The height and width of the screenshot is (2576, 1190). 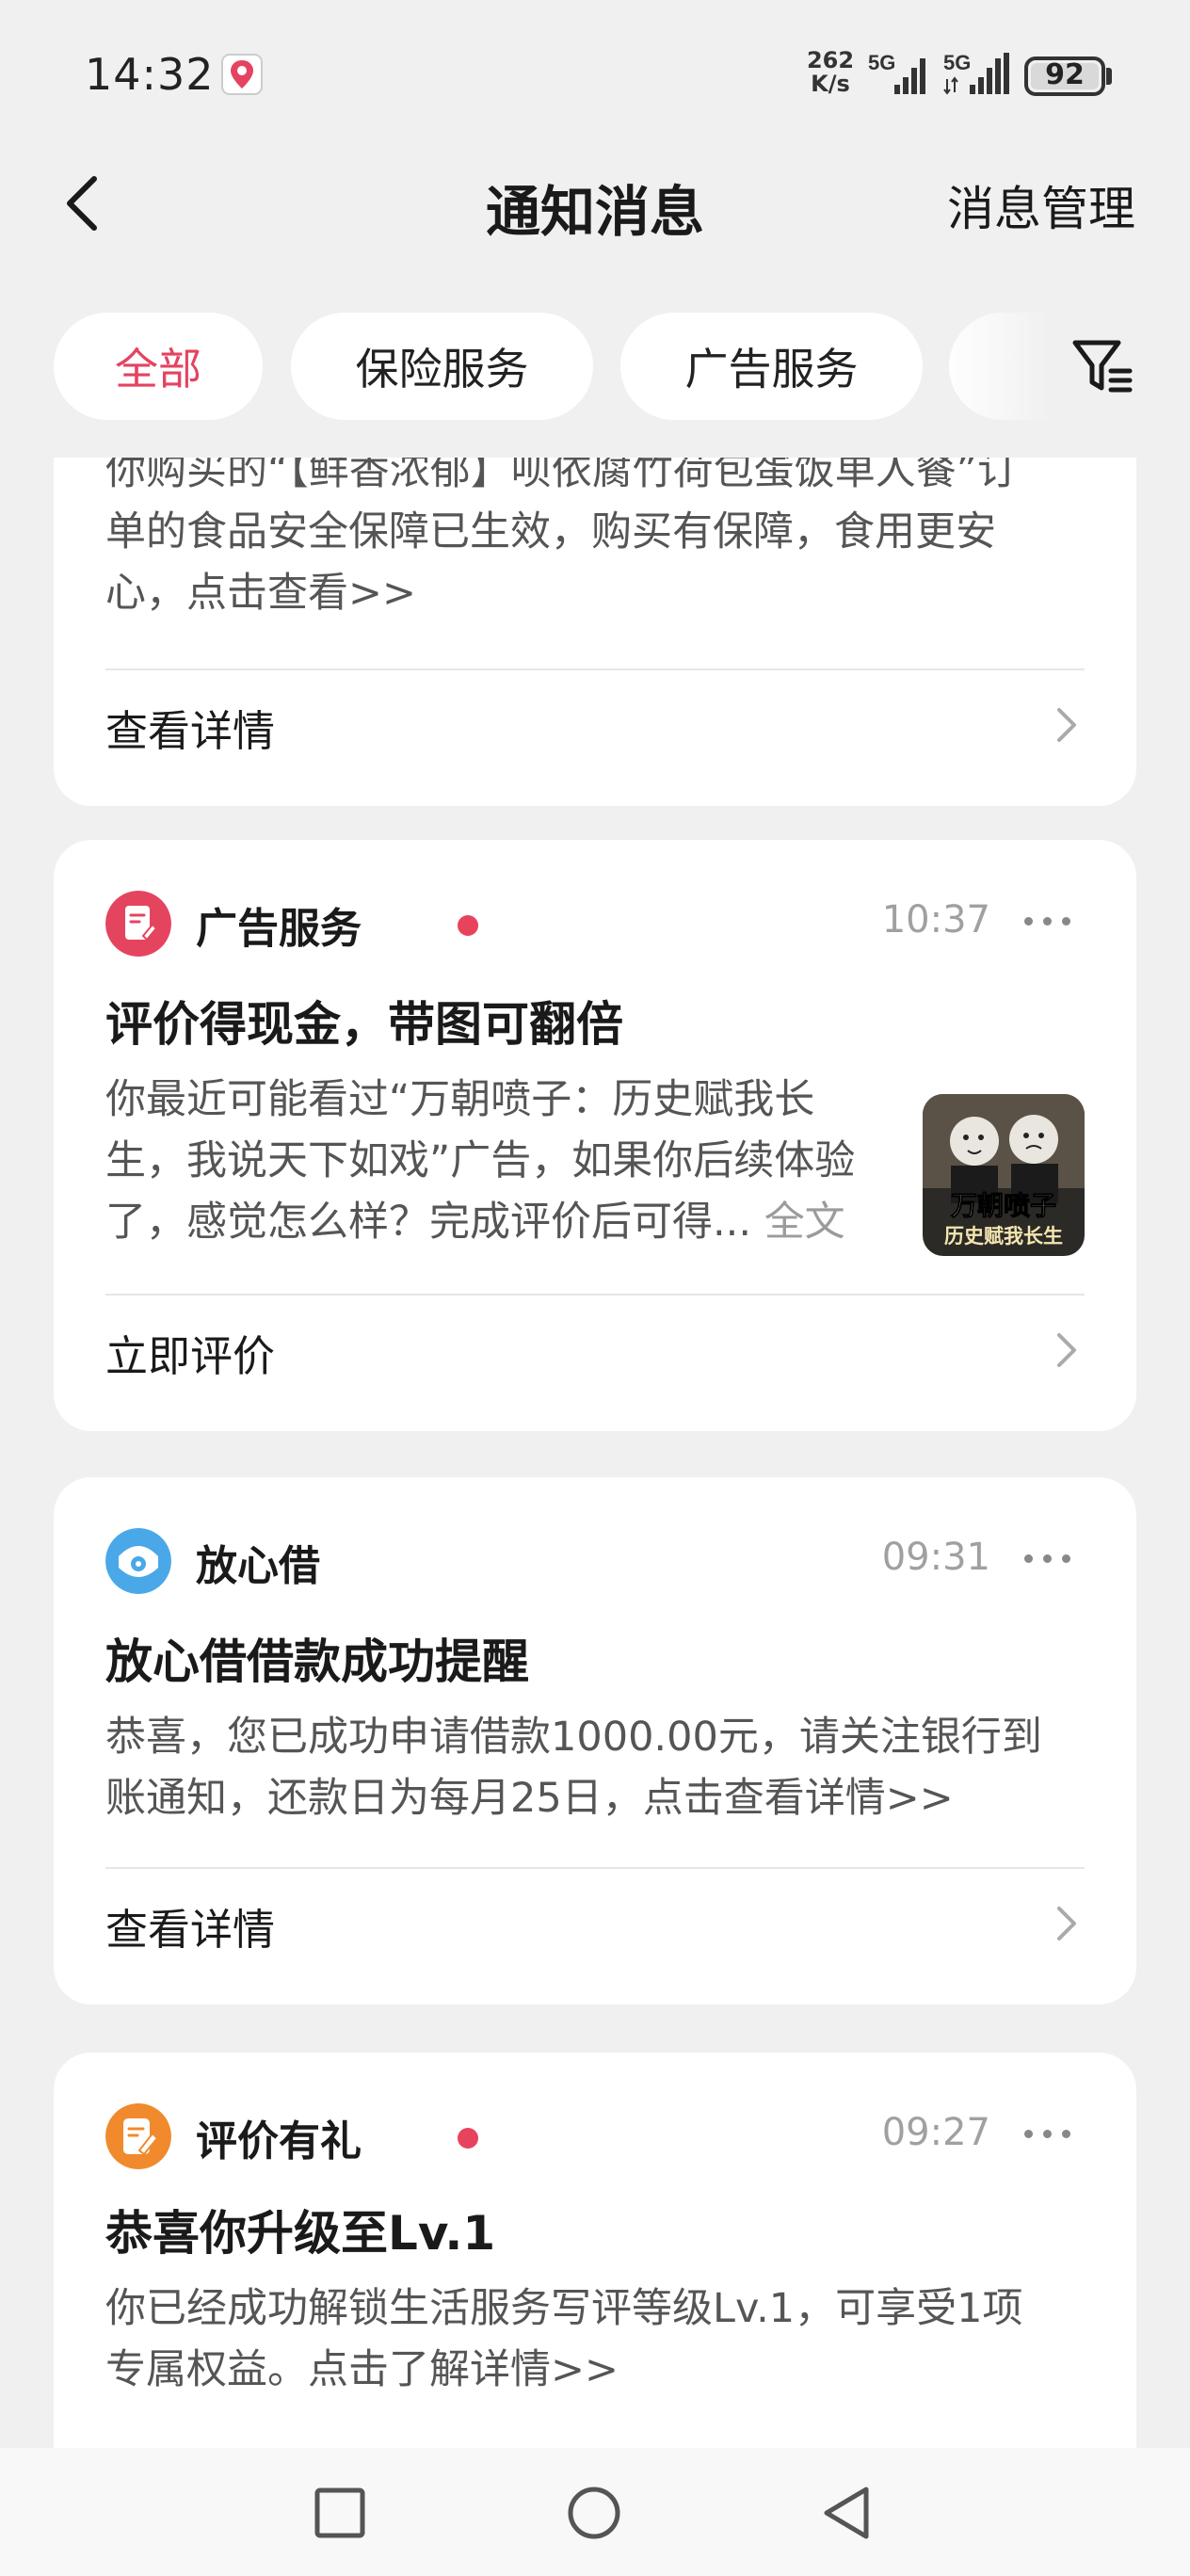 What do you see at coordinates (1102, 366) in the screenshot?
I see `filter-icon` at bounding box center [1102, 366].